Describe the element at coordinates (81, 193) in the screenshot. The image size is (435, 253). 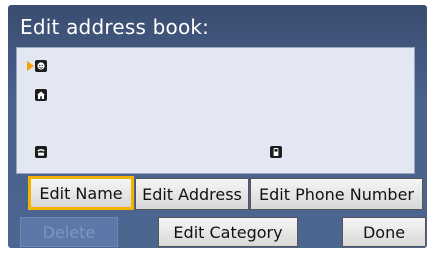
I see `edit-name-button: Edit Name` at that location.